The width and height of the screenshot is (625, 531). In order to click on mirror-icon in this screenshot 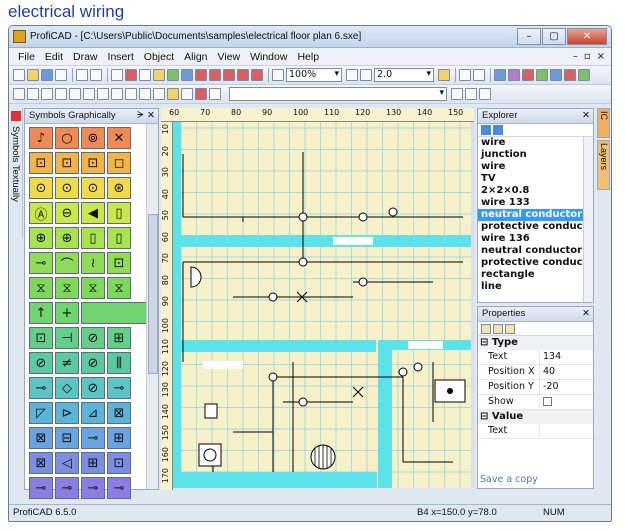, I will do `click(215, 75)`.